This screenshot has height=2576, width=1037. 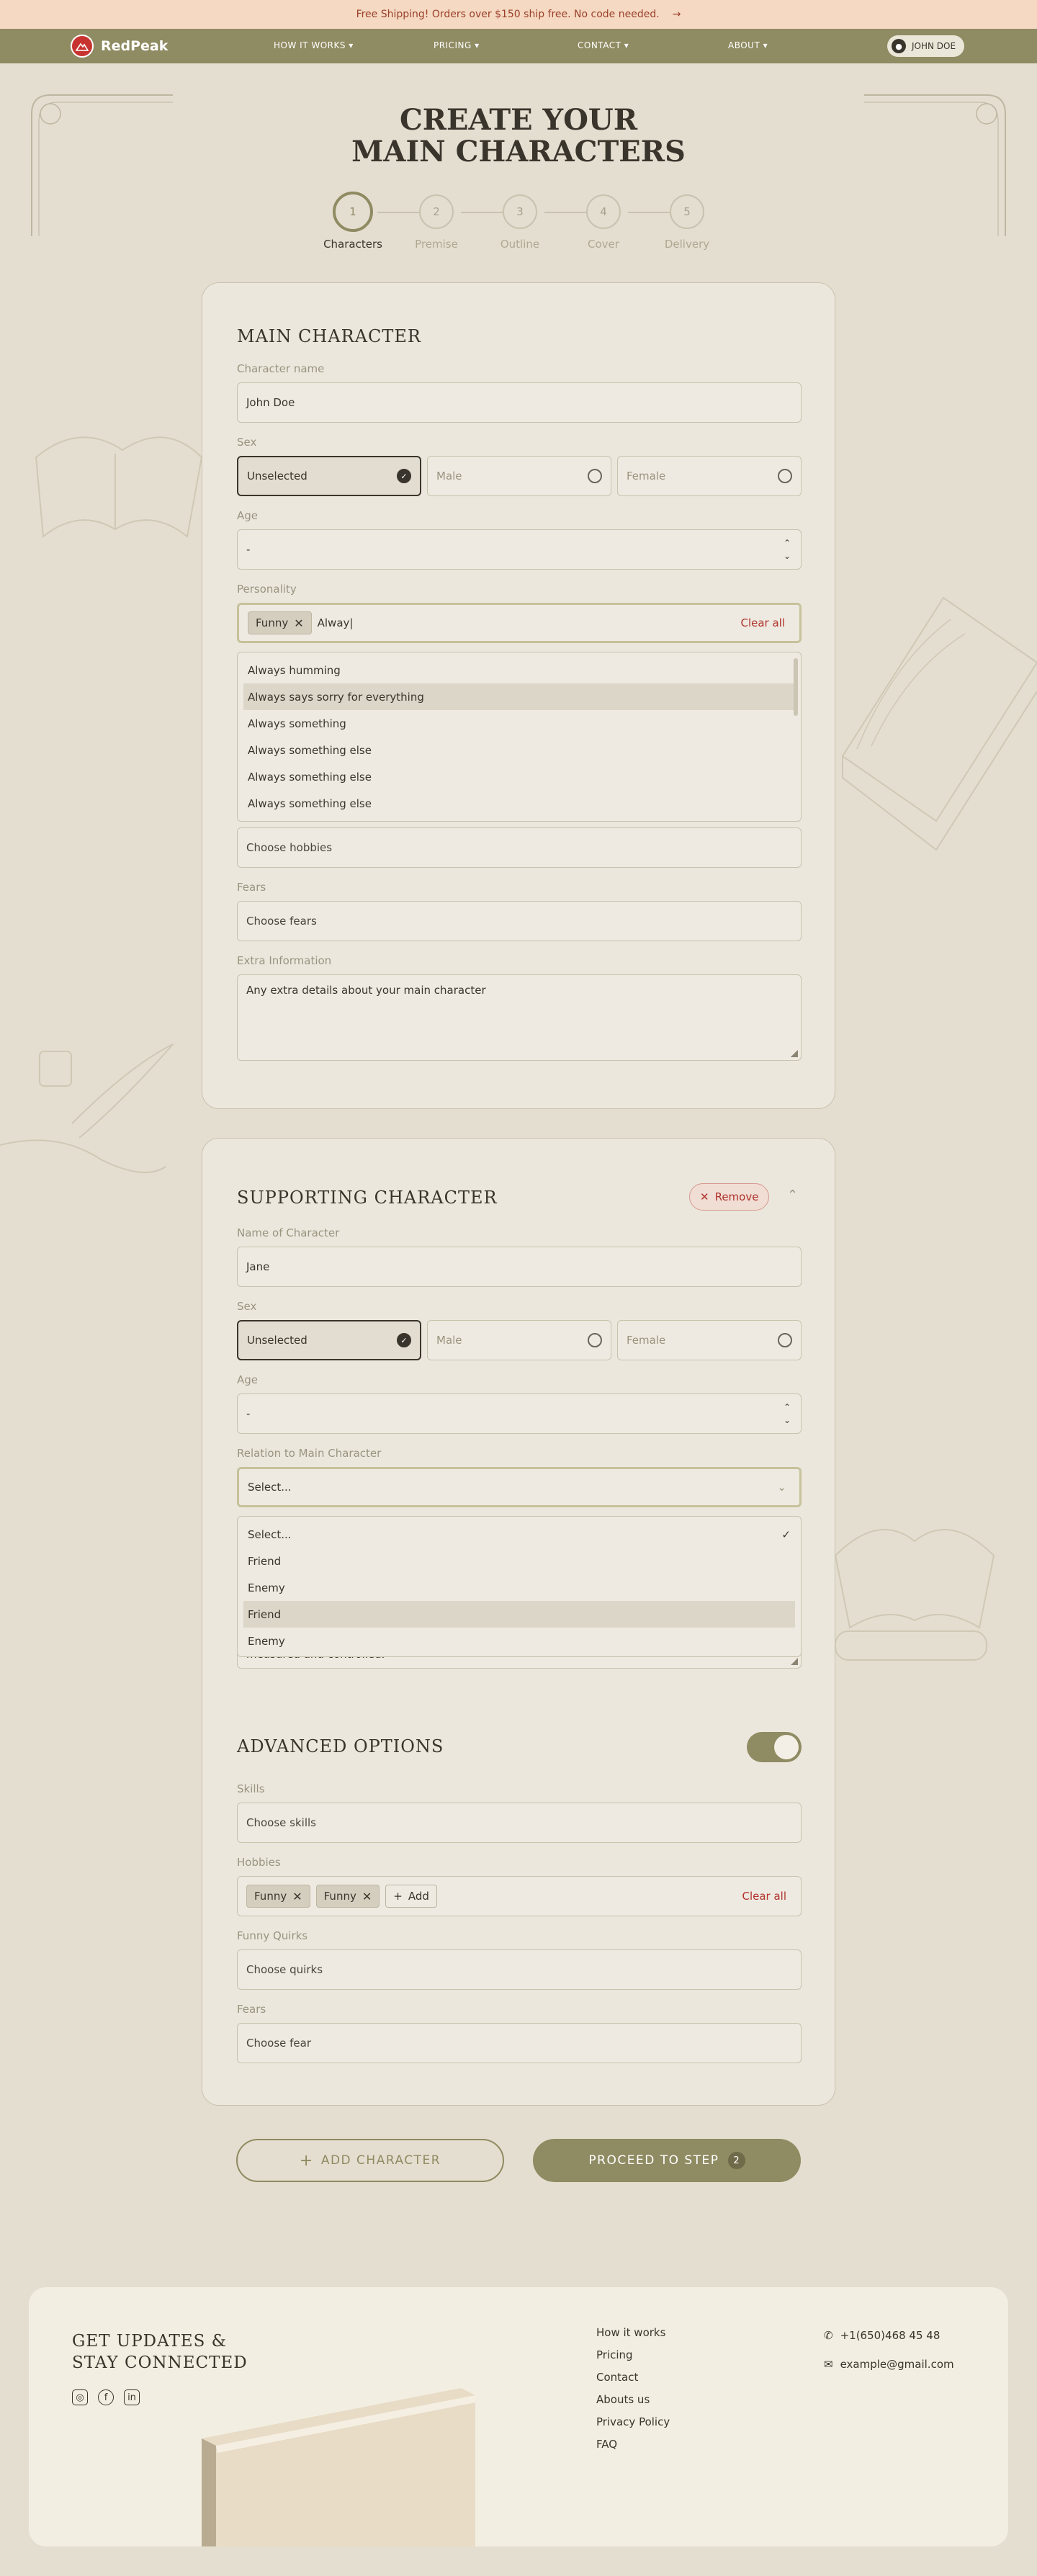 What do you see at coordinates (314, 45) in the screenshot?
I see `nav-how-it-works: HOW IT WORKS ▾` at bounding box center [314, 45].